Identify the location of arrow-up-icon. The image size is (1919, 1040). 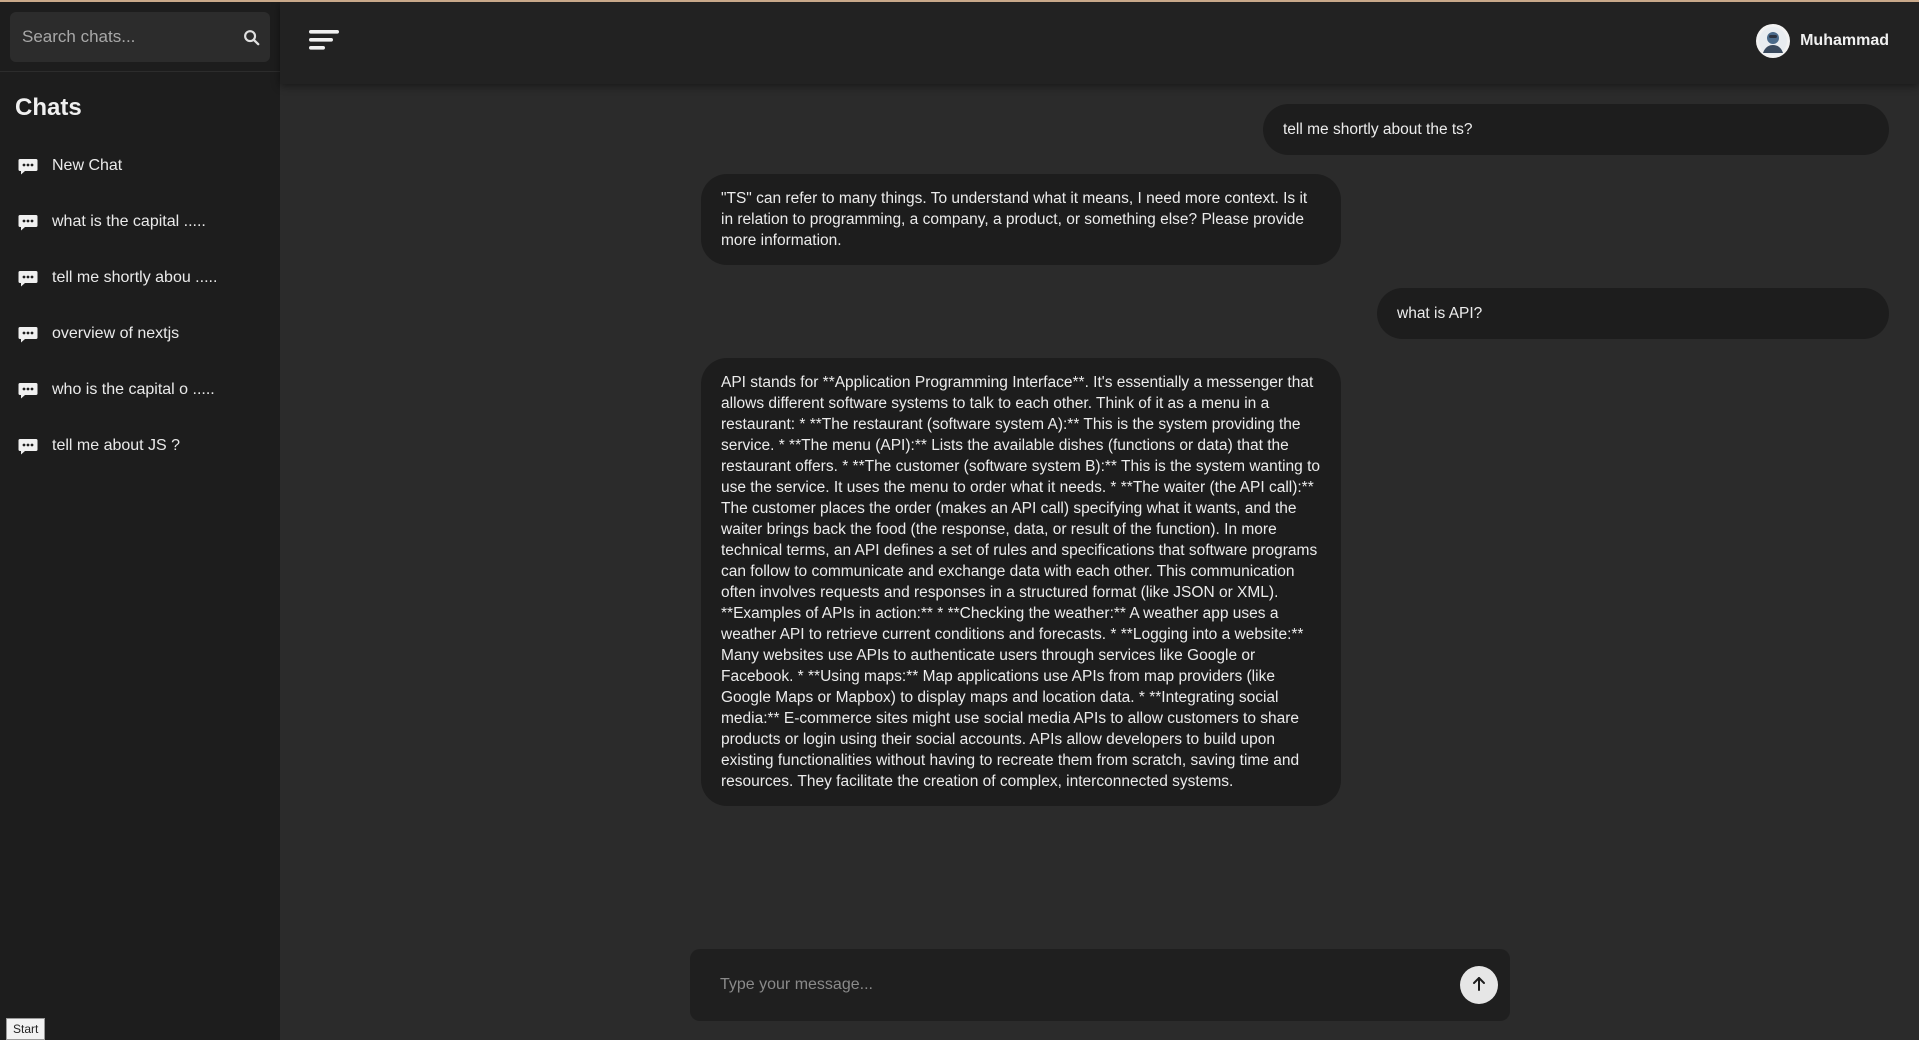
(1479, 985).